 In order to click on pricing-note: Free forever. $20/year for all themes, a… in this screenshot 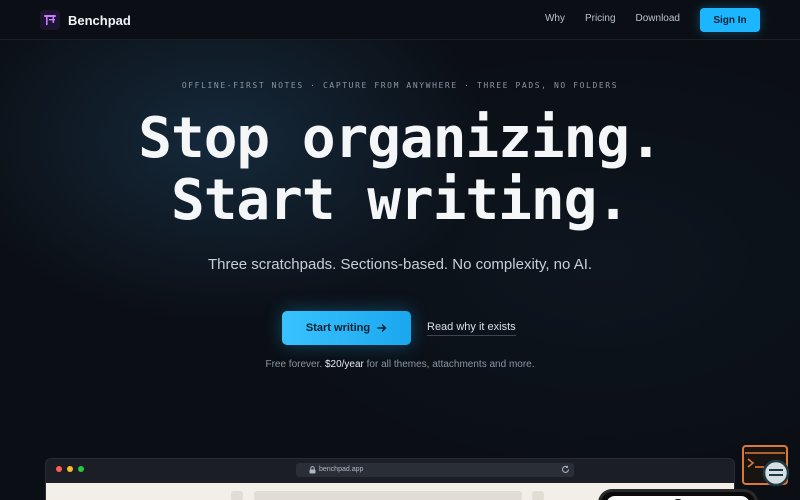, I will do `click(400, 364)`.